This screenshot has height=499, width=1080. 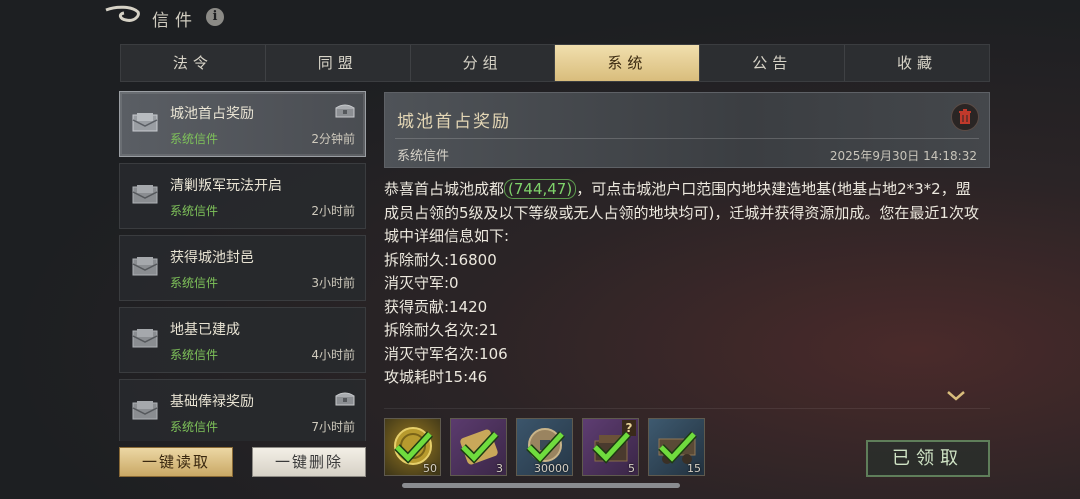 What do you see at coordinates (333, 283) in the screenshot?
I see `mail-time: 3小时前` at bounding box center [333, 283].